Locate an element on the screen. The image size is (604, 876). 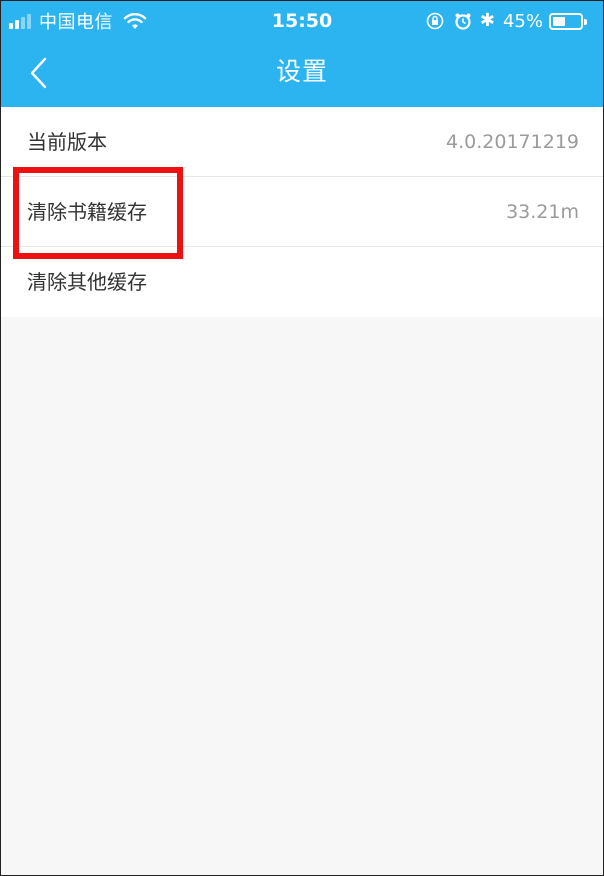
navigation-bar: 设置 is located at coordinates (302, 74).